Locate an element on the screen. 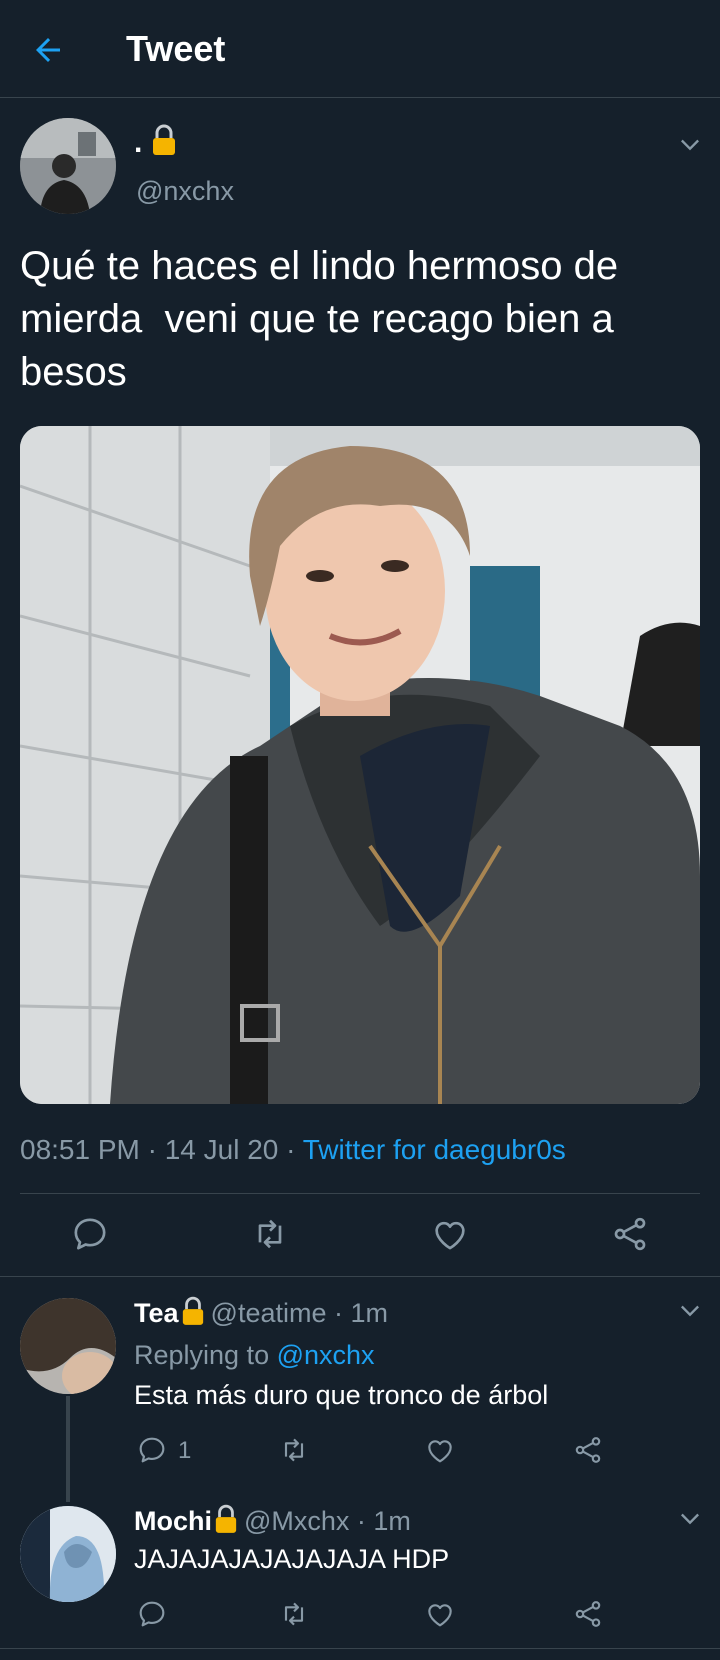 This screenshot has width=720, height=1660. replying-to: Replying to @nxchx is located at coordinates (254, 1355).